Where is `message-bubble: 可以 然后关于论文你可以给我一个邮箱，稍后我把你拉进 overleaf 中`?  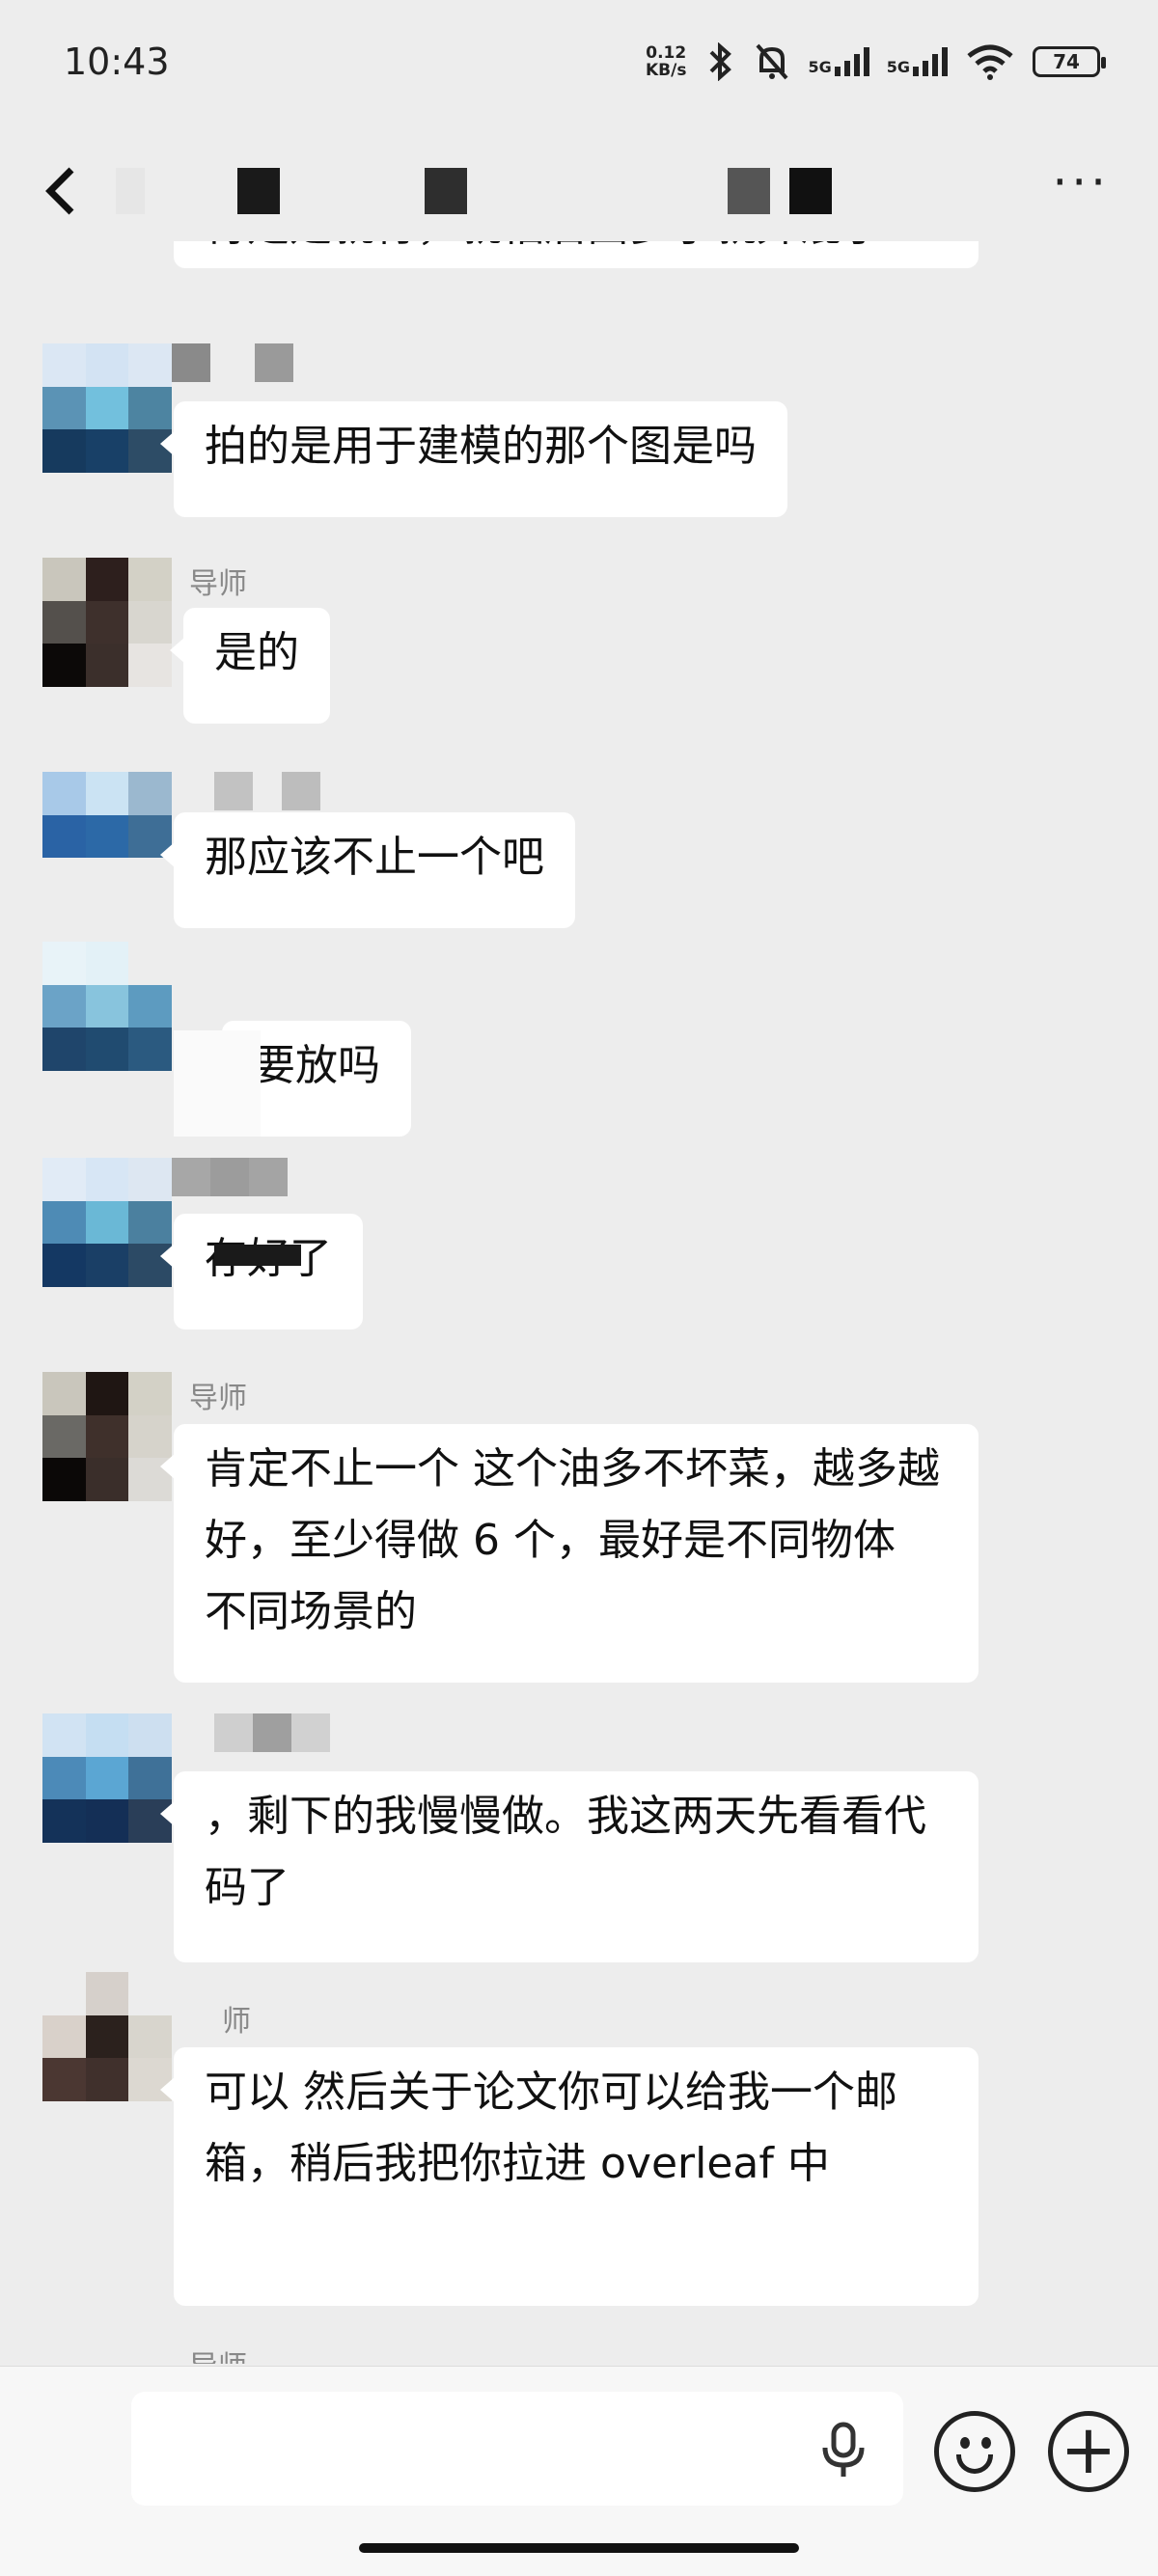
message-bubble: 可以 然后关于论文你可以给我一个邮箱，稍后我把你拉进 overleaf 中 is located at coordinates (569, 2176).